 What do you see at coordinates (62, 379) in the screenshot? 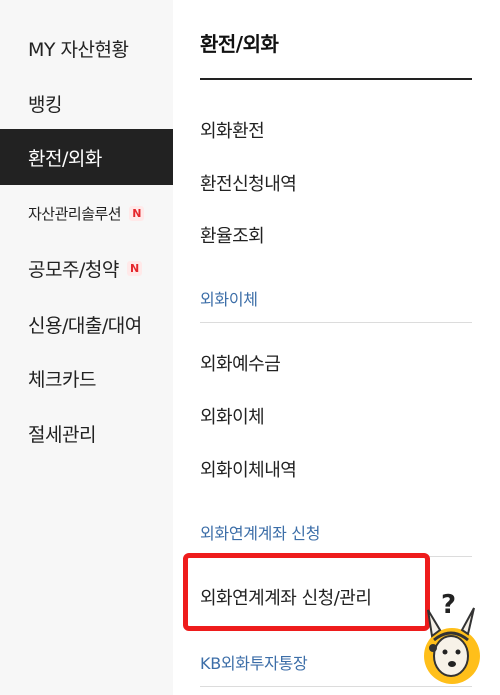
I see `sidebar-item-label: 체크카드` at bounding box center [62, 379].